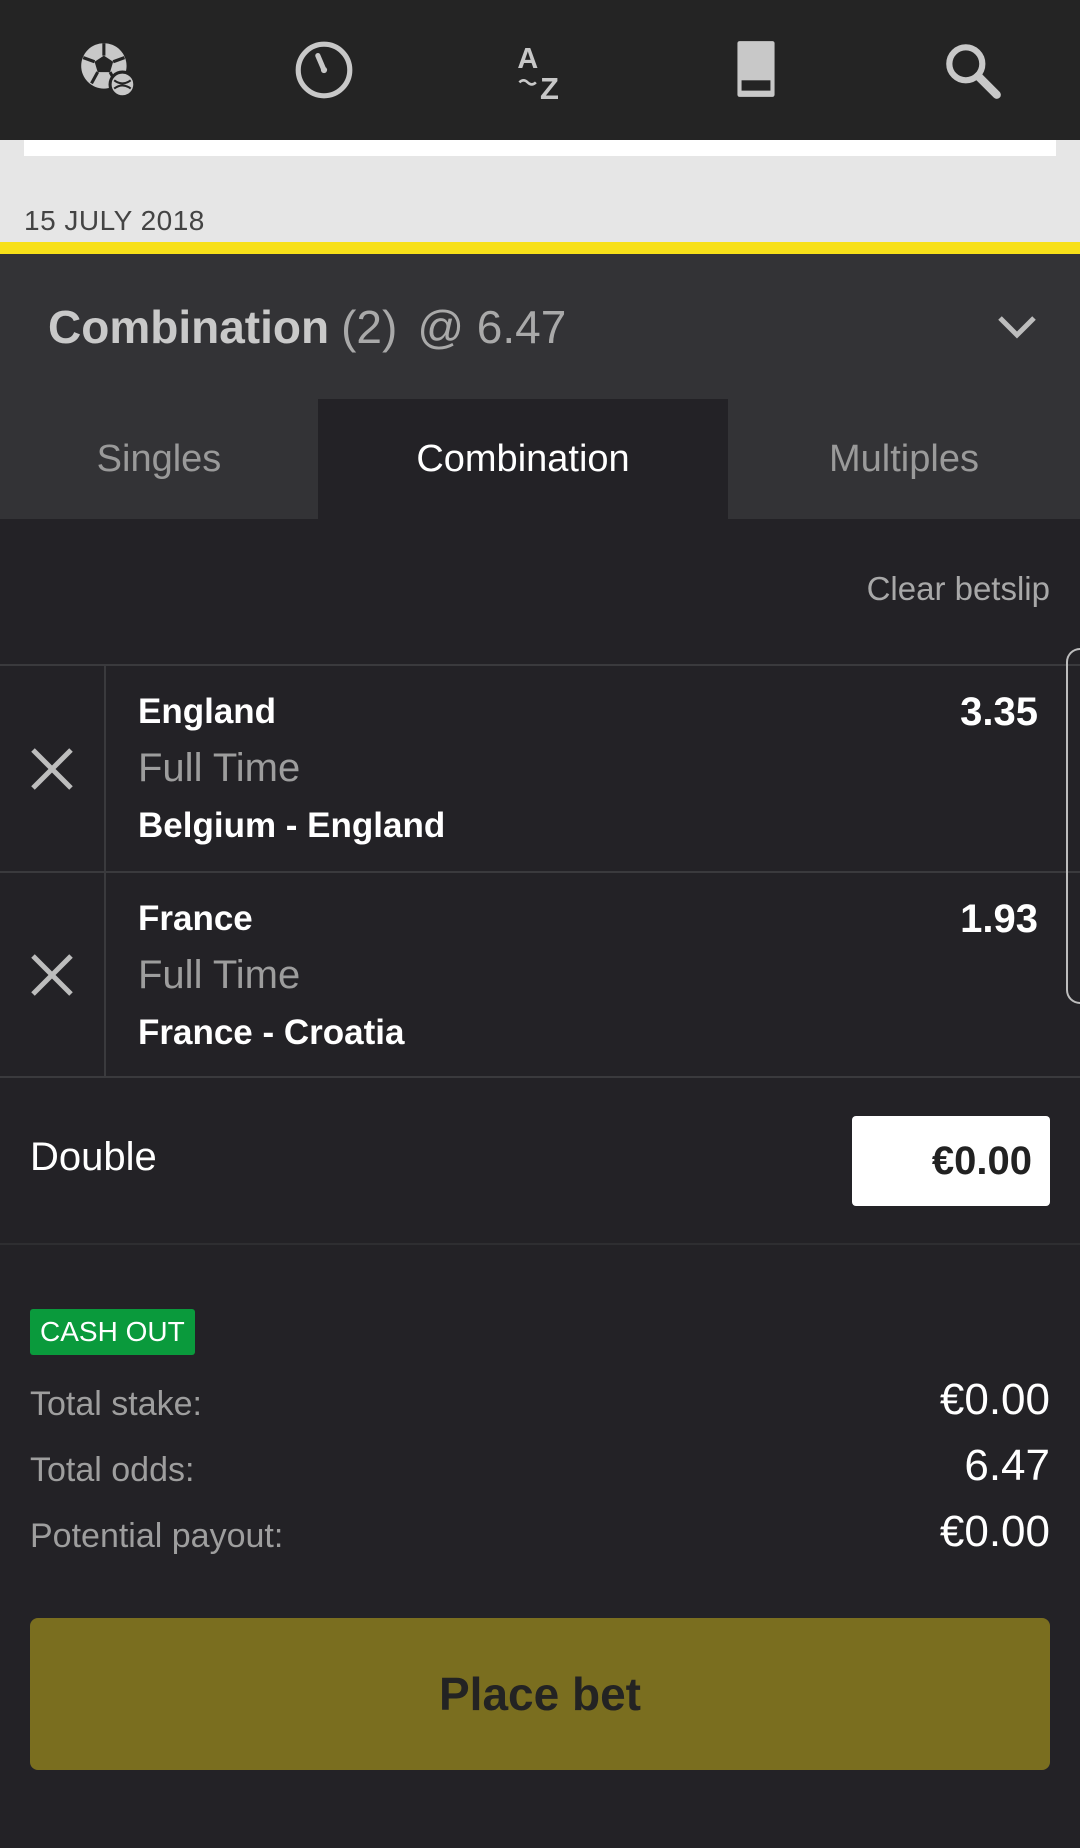 This screenshot has width=1080, height=1848. I want to click on betslip-header: Combination (2) @ 6.47, so click(540, 326).